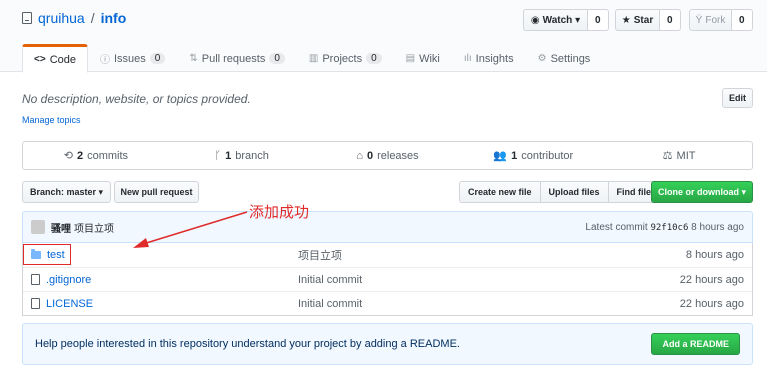 The height and width of the screenshot is (374, 767). I want to click on annotation-text: 添加成功, so click(279, 212).